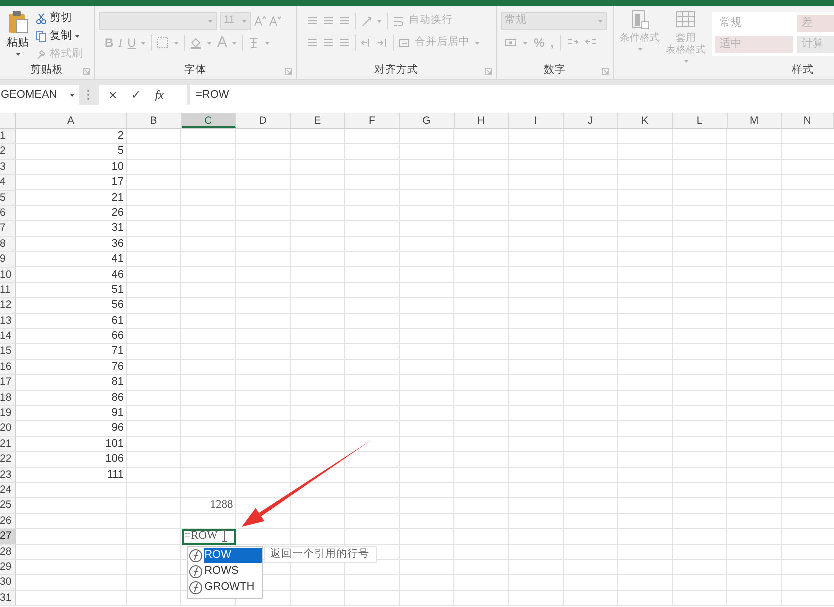 The image size is (834, 607). I want to click on active-cell: =ROW, so click(209, 537).